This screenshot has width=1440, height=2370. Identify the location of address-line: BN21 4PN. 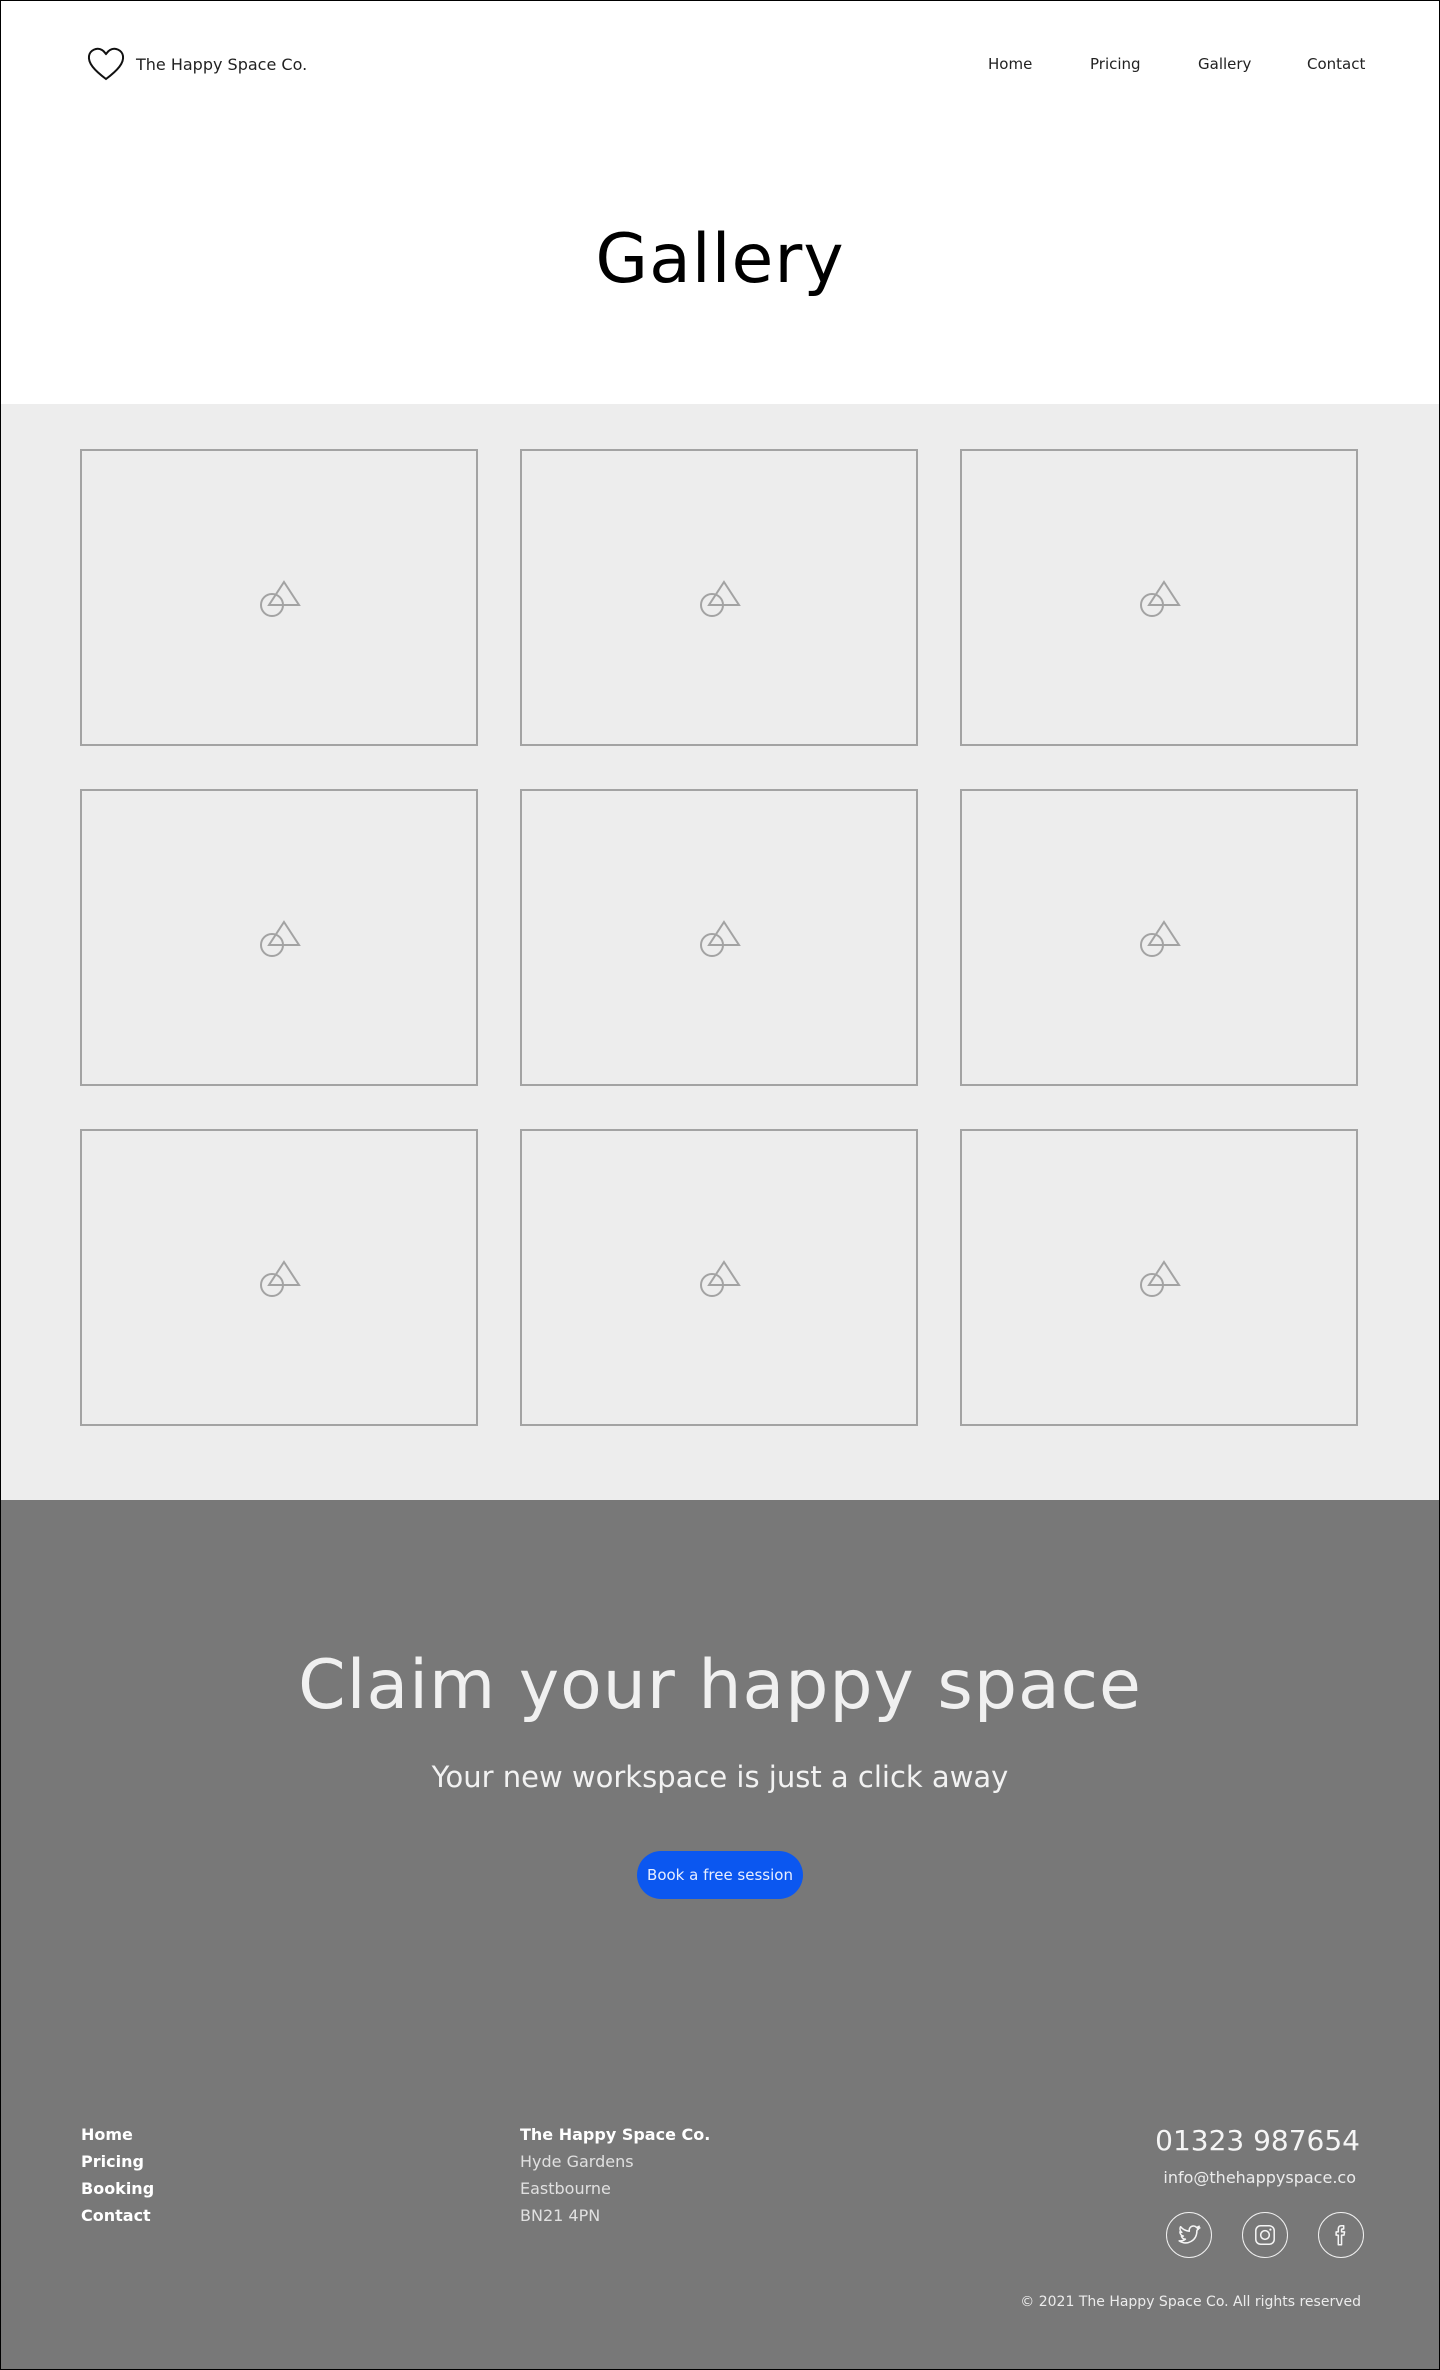
(560, 2215).